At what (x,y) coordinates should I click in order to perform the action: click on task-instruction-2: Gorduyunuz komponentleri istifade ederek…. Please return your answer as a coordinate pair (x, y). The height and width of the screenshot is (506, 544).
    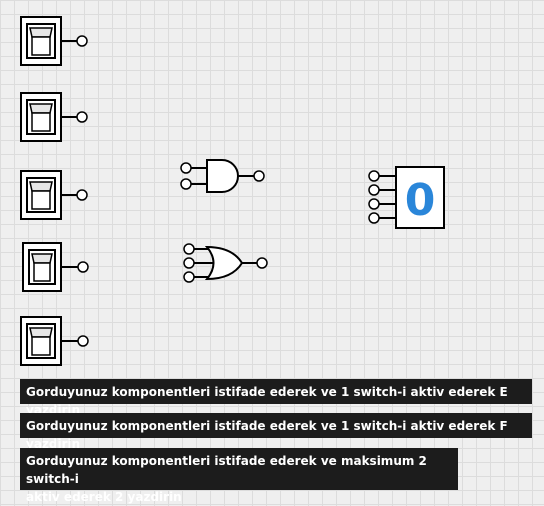
    Looking at the image, I should click on (276, 432).